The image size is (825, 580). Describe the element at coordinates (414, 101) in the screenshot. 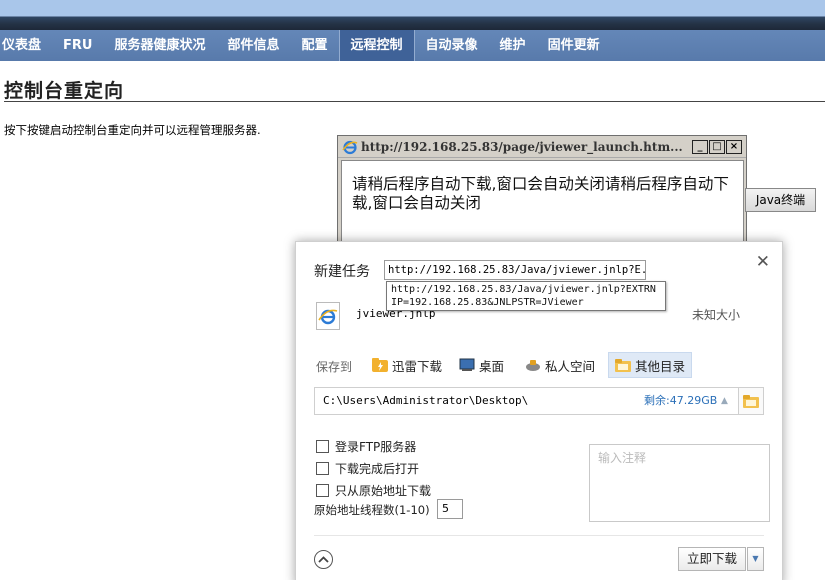

I see `title-divider` at that location.